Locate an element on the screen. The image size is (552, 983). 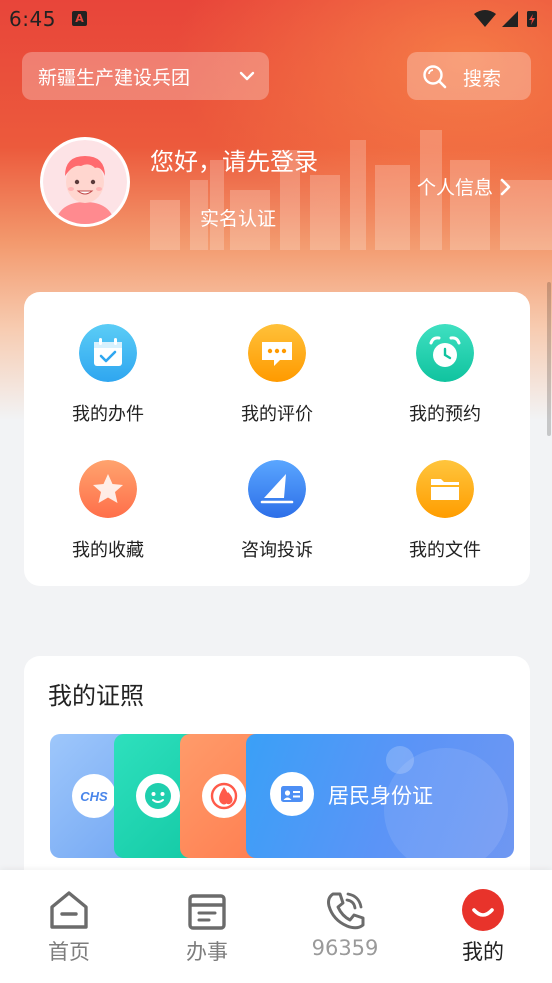
section-title: 我的证照 is located at coordinates (96, 696).